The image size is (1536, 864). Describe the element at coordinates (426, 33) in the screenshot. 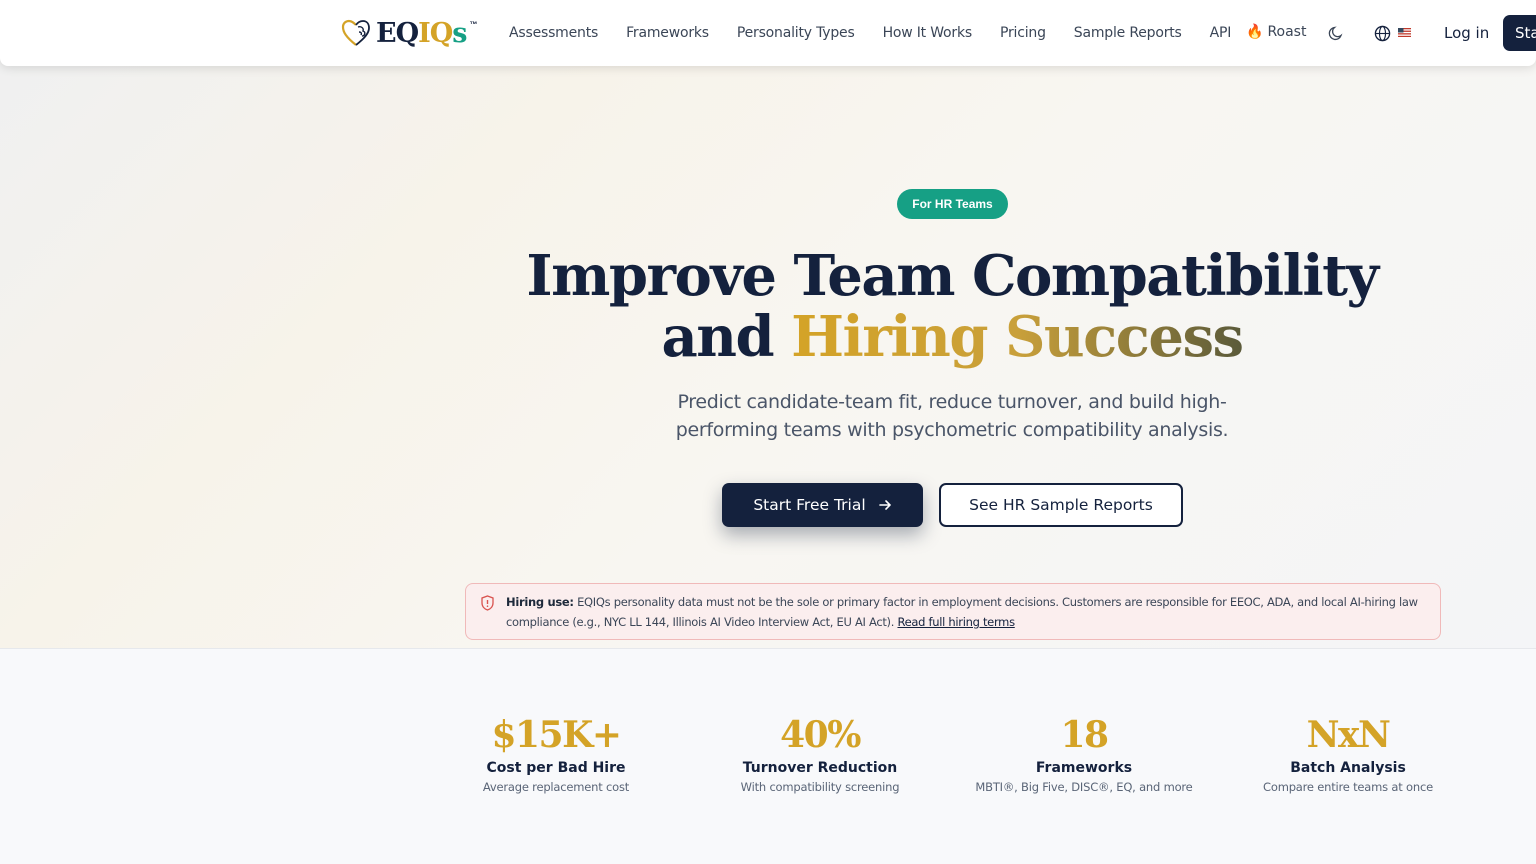

I see `logo-text: EQIQs ™` at that location.